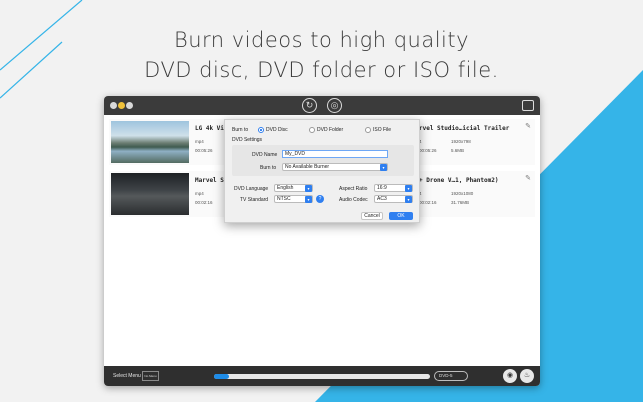 This screenshot has height=402, width=643. What do you see at coordinates (121, 105) in the screenshot?
I see `minimize-window-button` at bounding box center [121, 105].